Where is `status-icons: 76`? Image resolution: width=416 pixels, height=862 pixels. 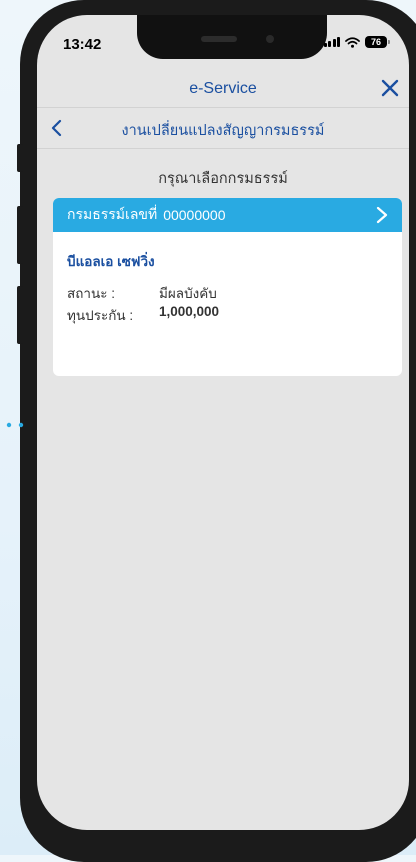
status-icons: 76 is located at coordinates (356, 42).